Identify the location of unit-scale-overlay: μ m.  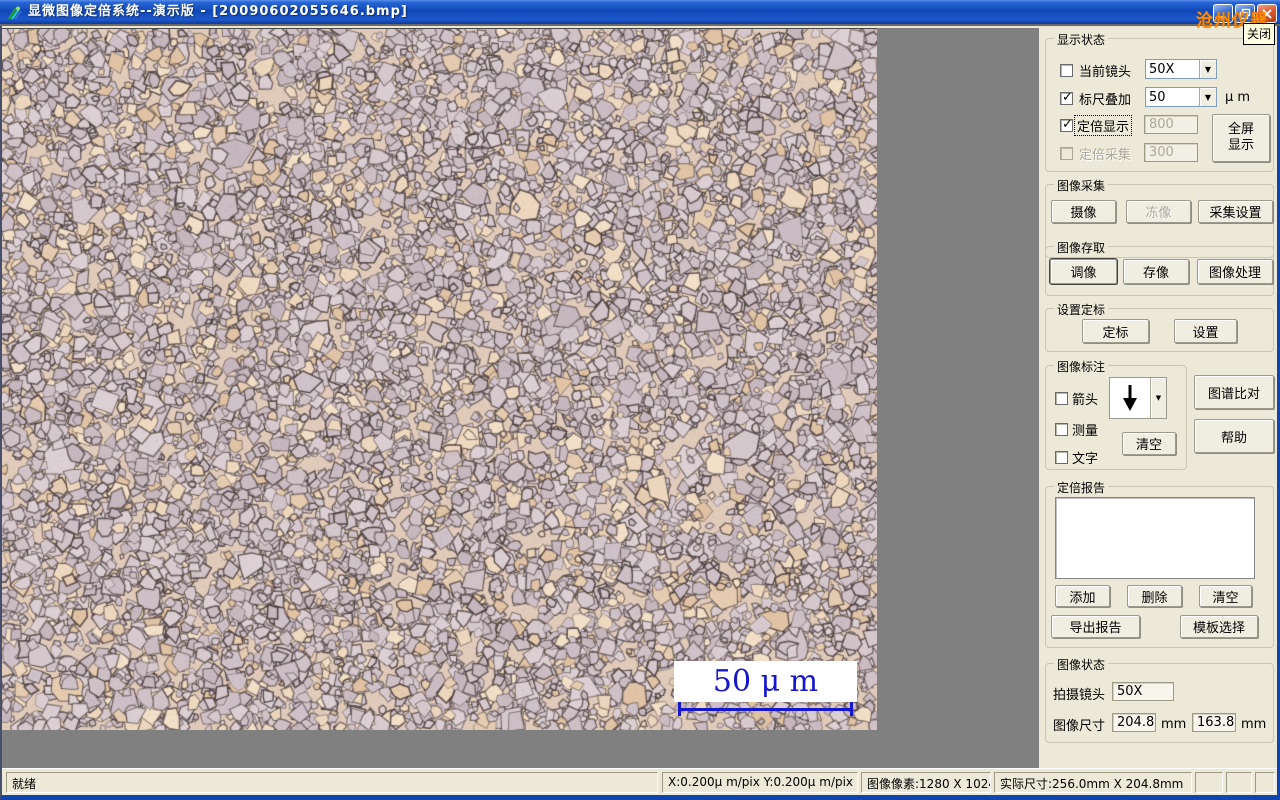
(1238, 97).